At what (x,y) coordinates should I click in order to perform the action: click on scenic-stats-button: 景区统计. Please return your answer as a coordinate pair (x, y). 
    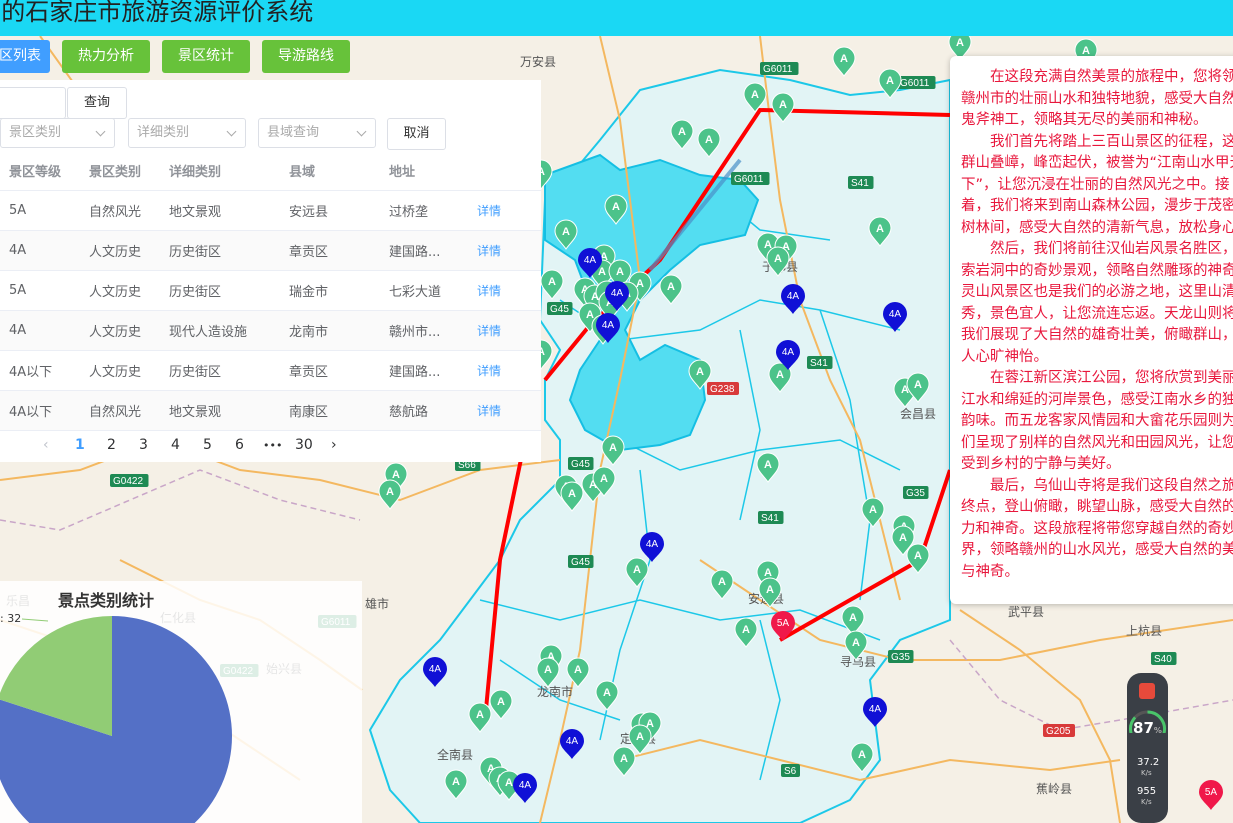
    Looking at the image, I should click on (206, 56).